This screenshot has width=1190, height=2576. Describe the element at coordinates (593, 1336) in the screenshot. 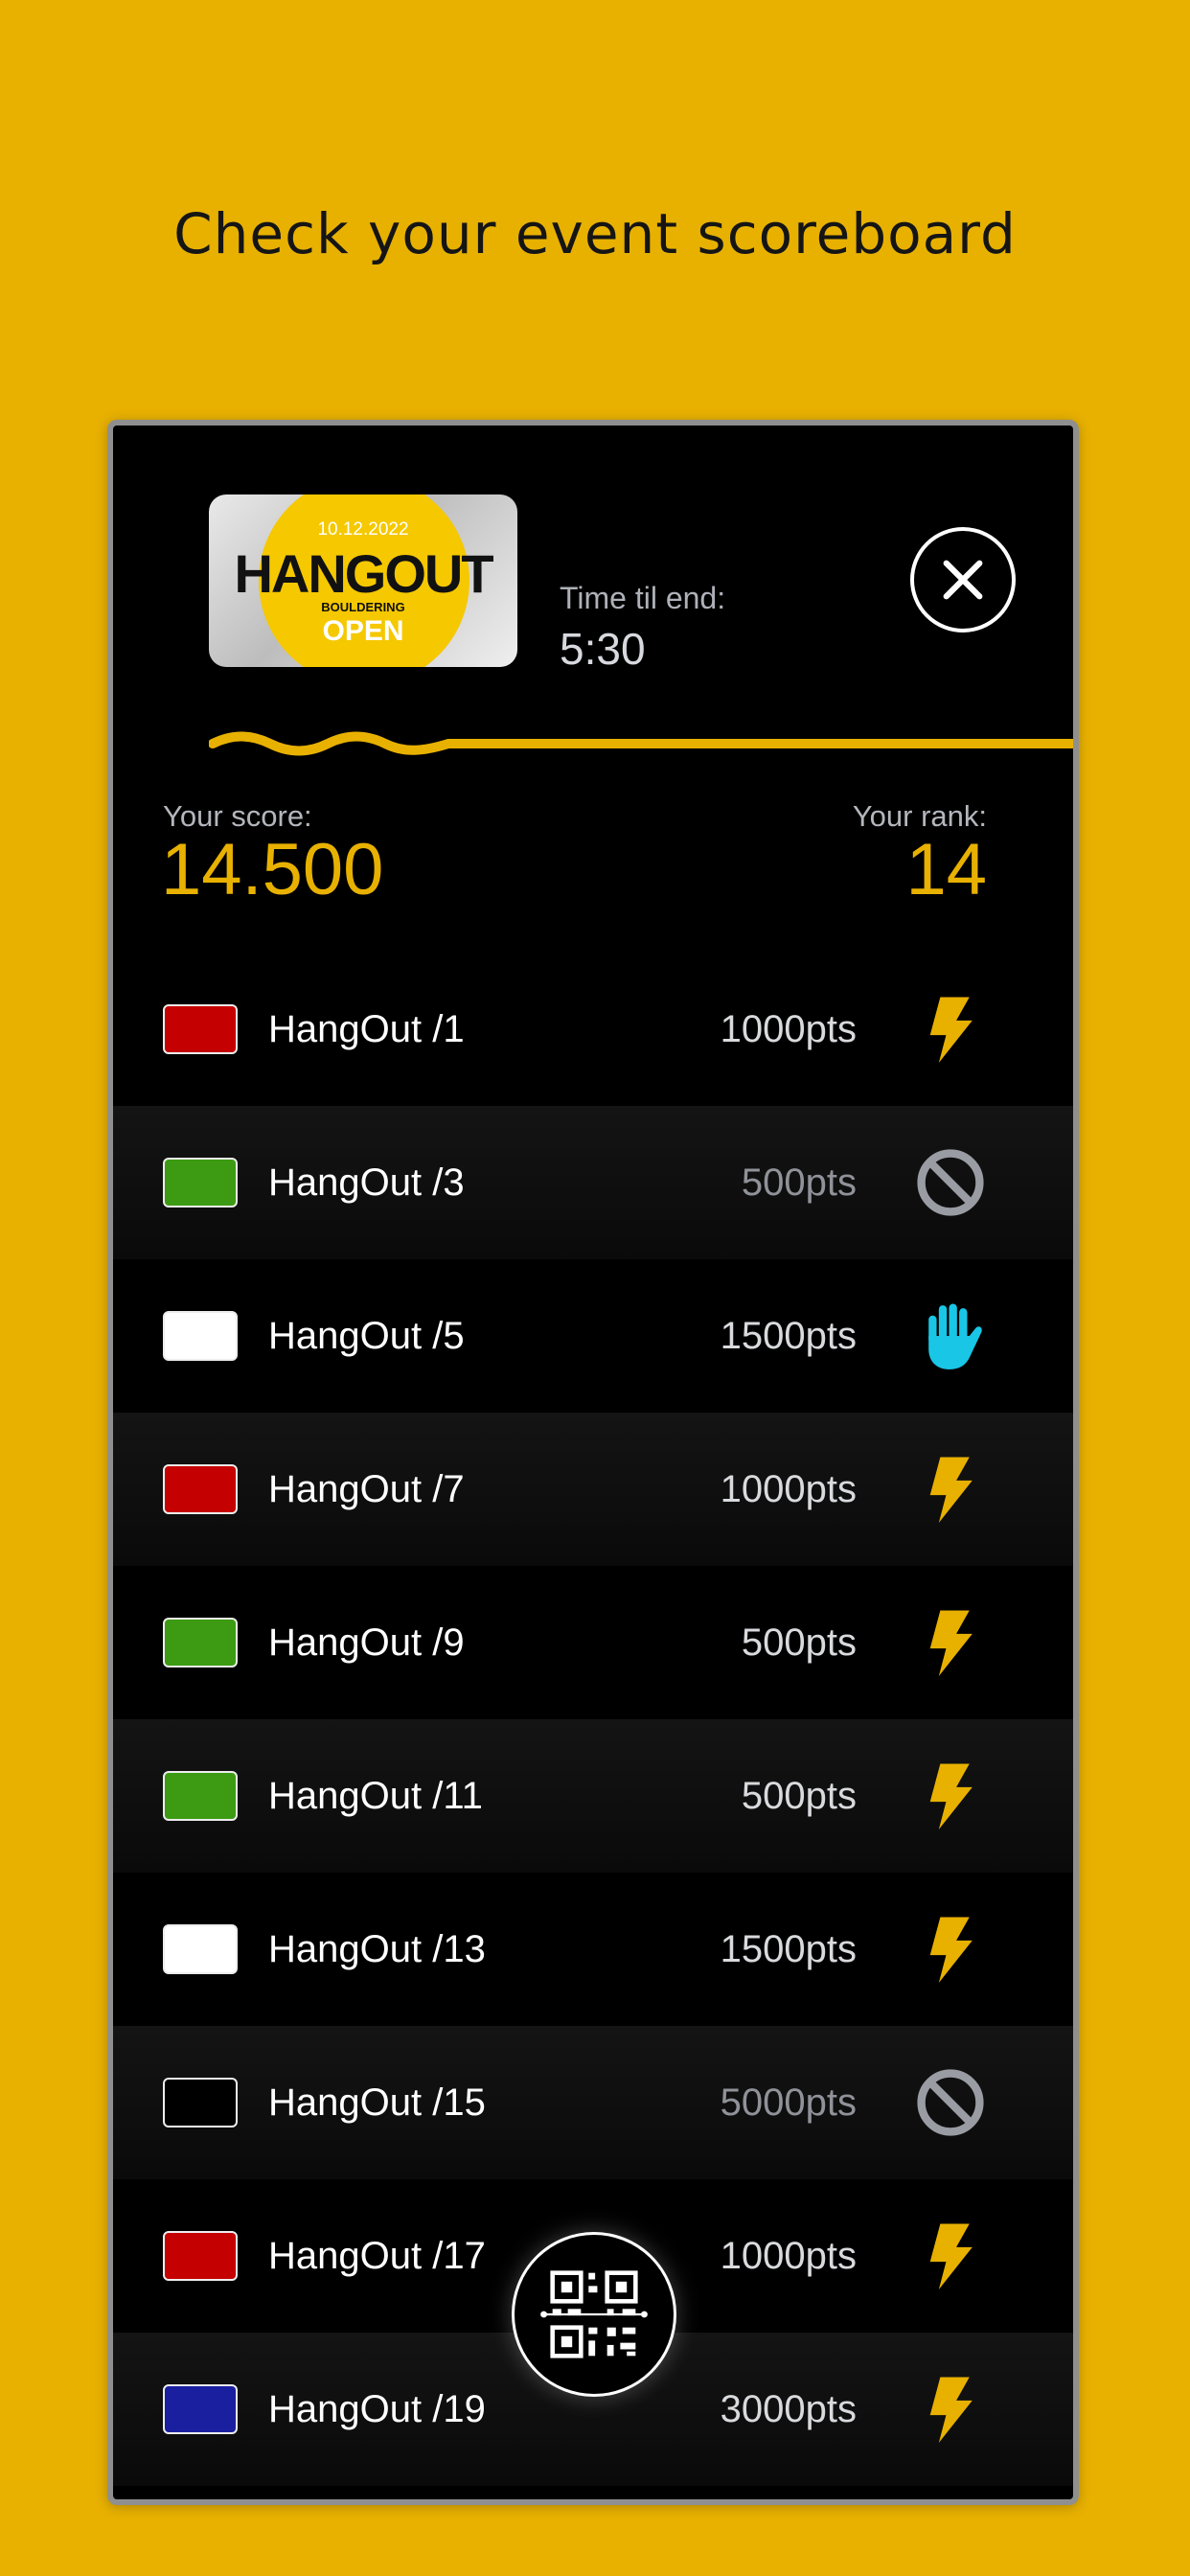

I see `problem-row: HangOut /5 1500pts` at that location.